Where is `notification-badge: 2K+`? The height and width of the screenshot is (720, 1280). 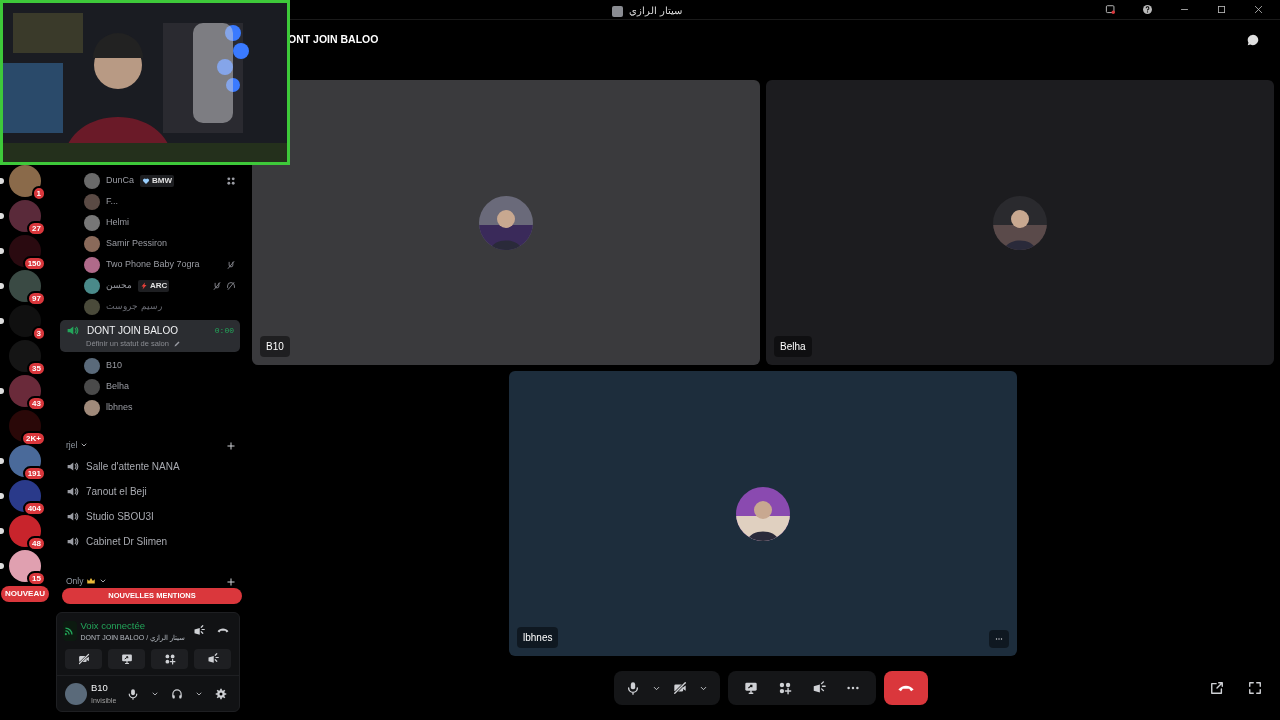
notification-badge: 2K+ is located at coordinates (33, 438).